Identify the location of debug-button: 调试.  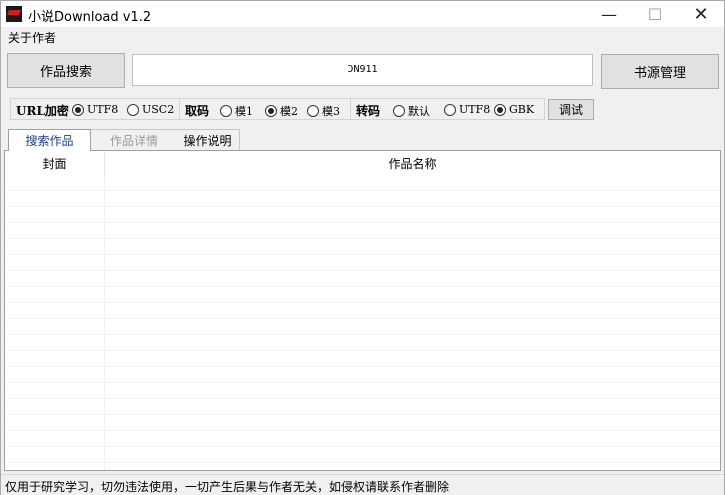
(571, 109).